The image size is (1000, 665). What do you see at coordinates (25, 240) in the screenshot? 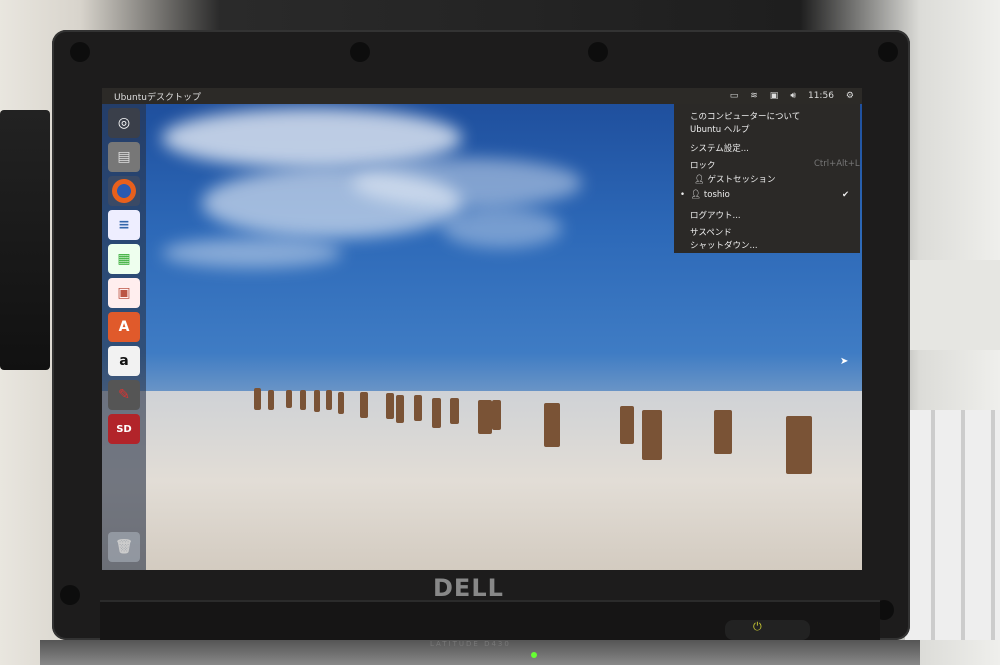
I see `speaker` at bounding box center [25, 240].